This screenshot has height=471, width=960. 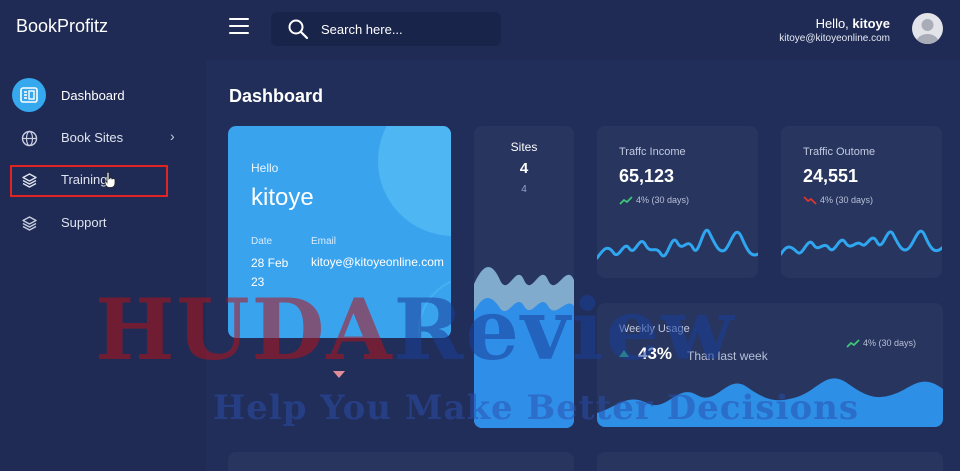 I want to click on sidebar-item-dashboard: Dashboard, so click(x=97, y=95).